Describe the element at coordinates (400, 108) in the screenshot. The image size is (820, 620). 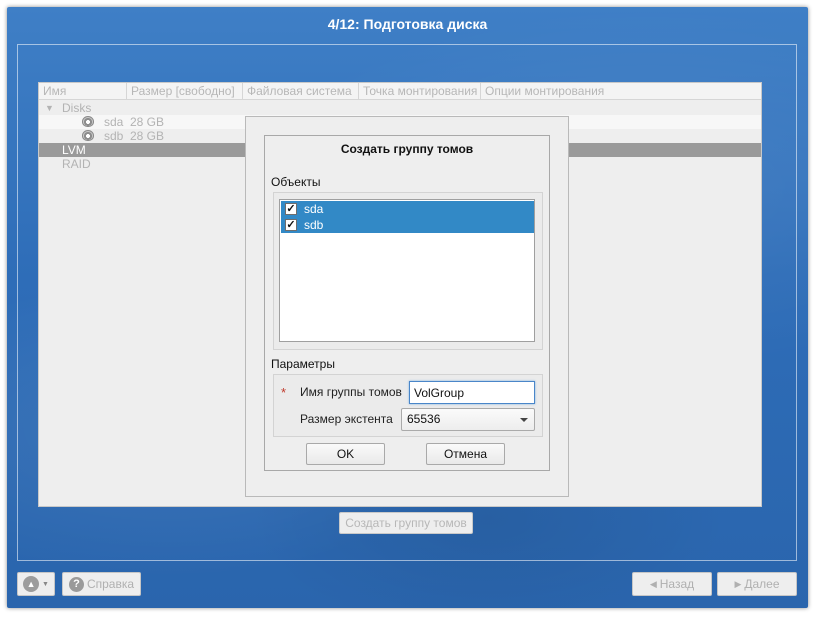
I see `tree-row-disks: ▼ Disks` at that location.